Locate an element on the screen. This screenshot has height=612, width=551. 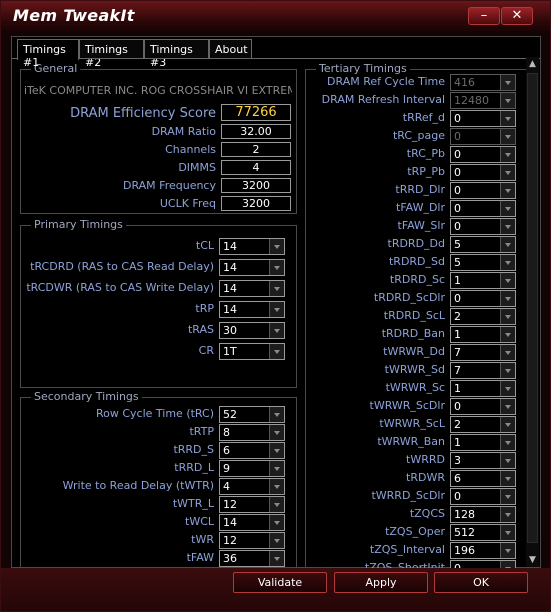
trdrd-dd-select: 5 is located at coordinates (483, 244).